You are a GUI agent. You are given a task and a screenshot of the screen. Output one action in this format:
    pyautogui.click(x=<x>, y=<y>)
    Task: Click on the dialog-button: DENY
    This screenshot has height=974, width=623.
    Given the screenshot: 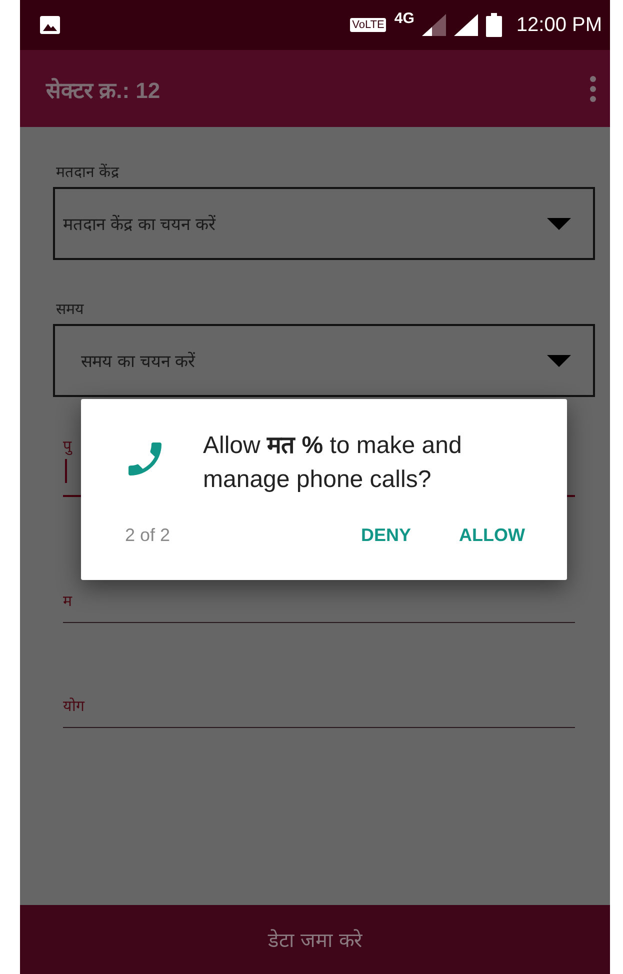 What is the action you would take?
    pyautogui.click(x=386, y=535)
    